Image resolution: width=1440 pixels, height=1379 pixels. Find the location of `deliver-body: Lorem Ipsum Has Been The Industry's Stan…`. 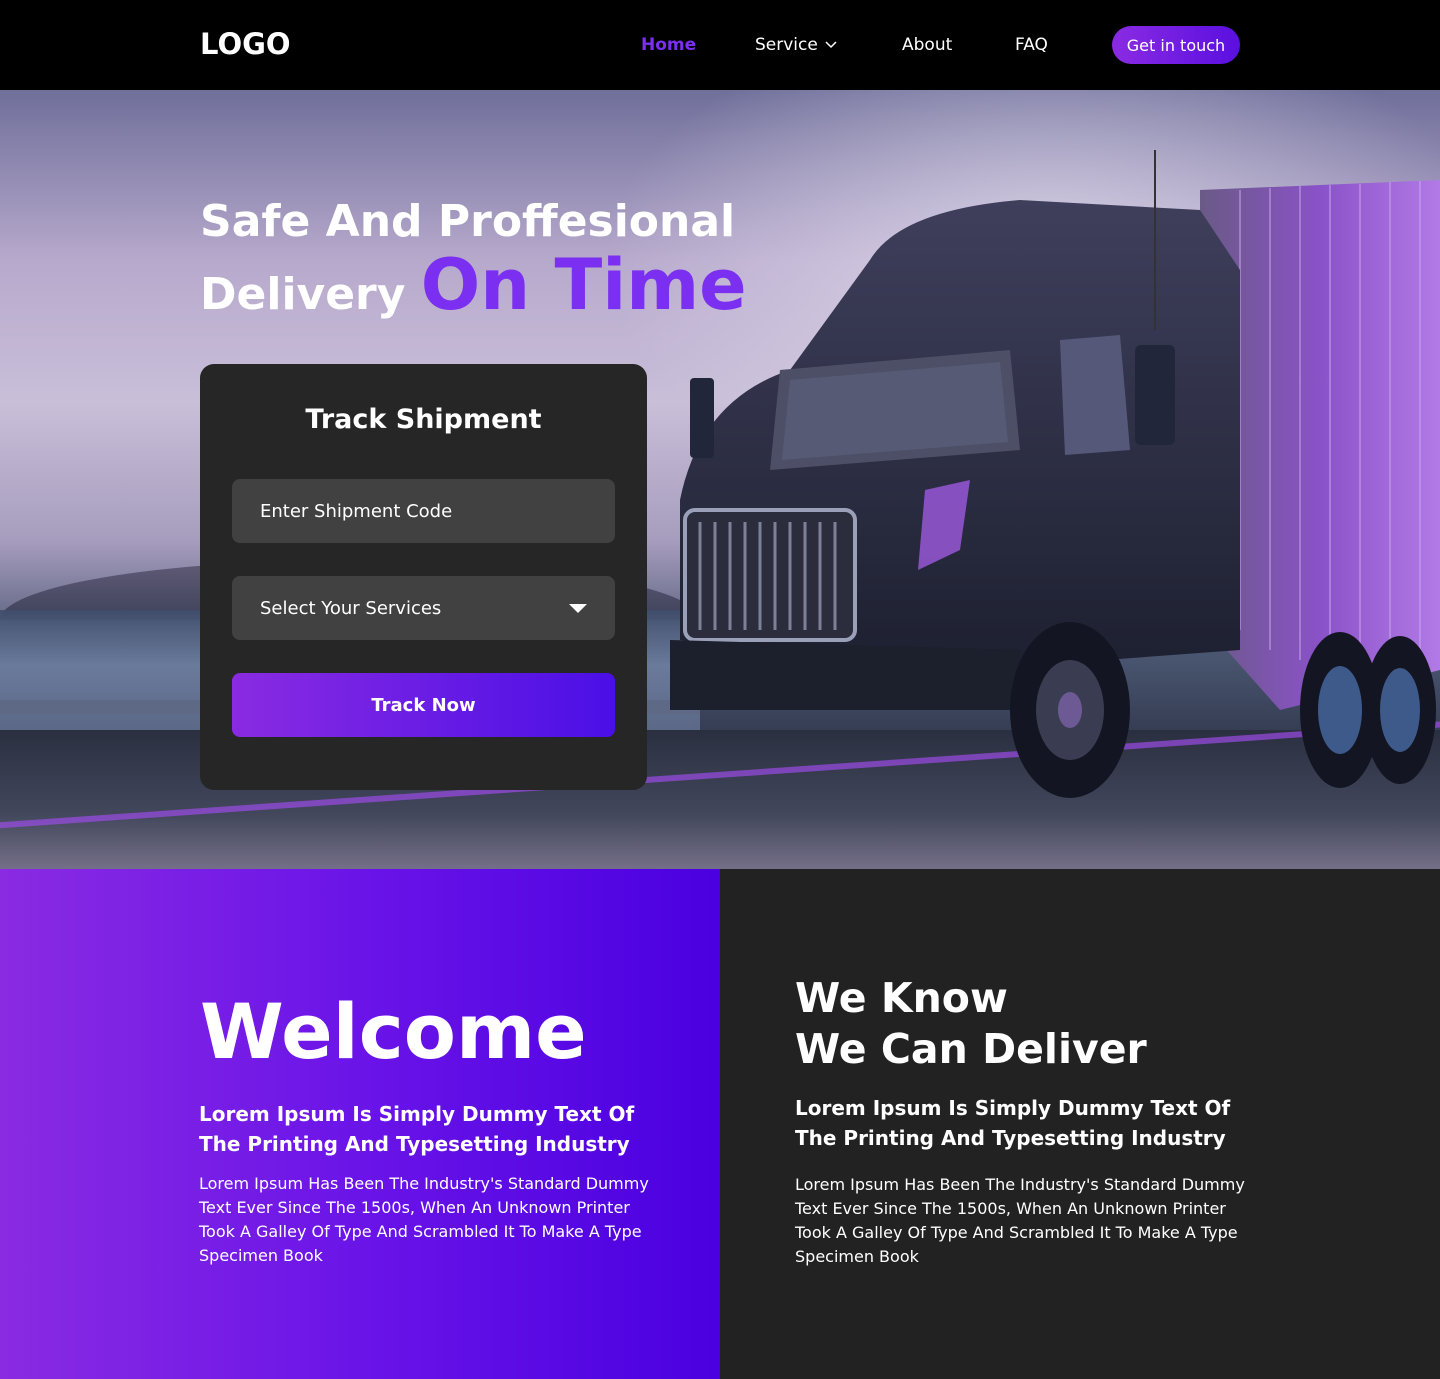

deliver-body: Lorem Ipsum Has Been The Industry's Stan… is located at coordinates (1020, 1220).